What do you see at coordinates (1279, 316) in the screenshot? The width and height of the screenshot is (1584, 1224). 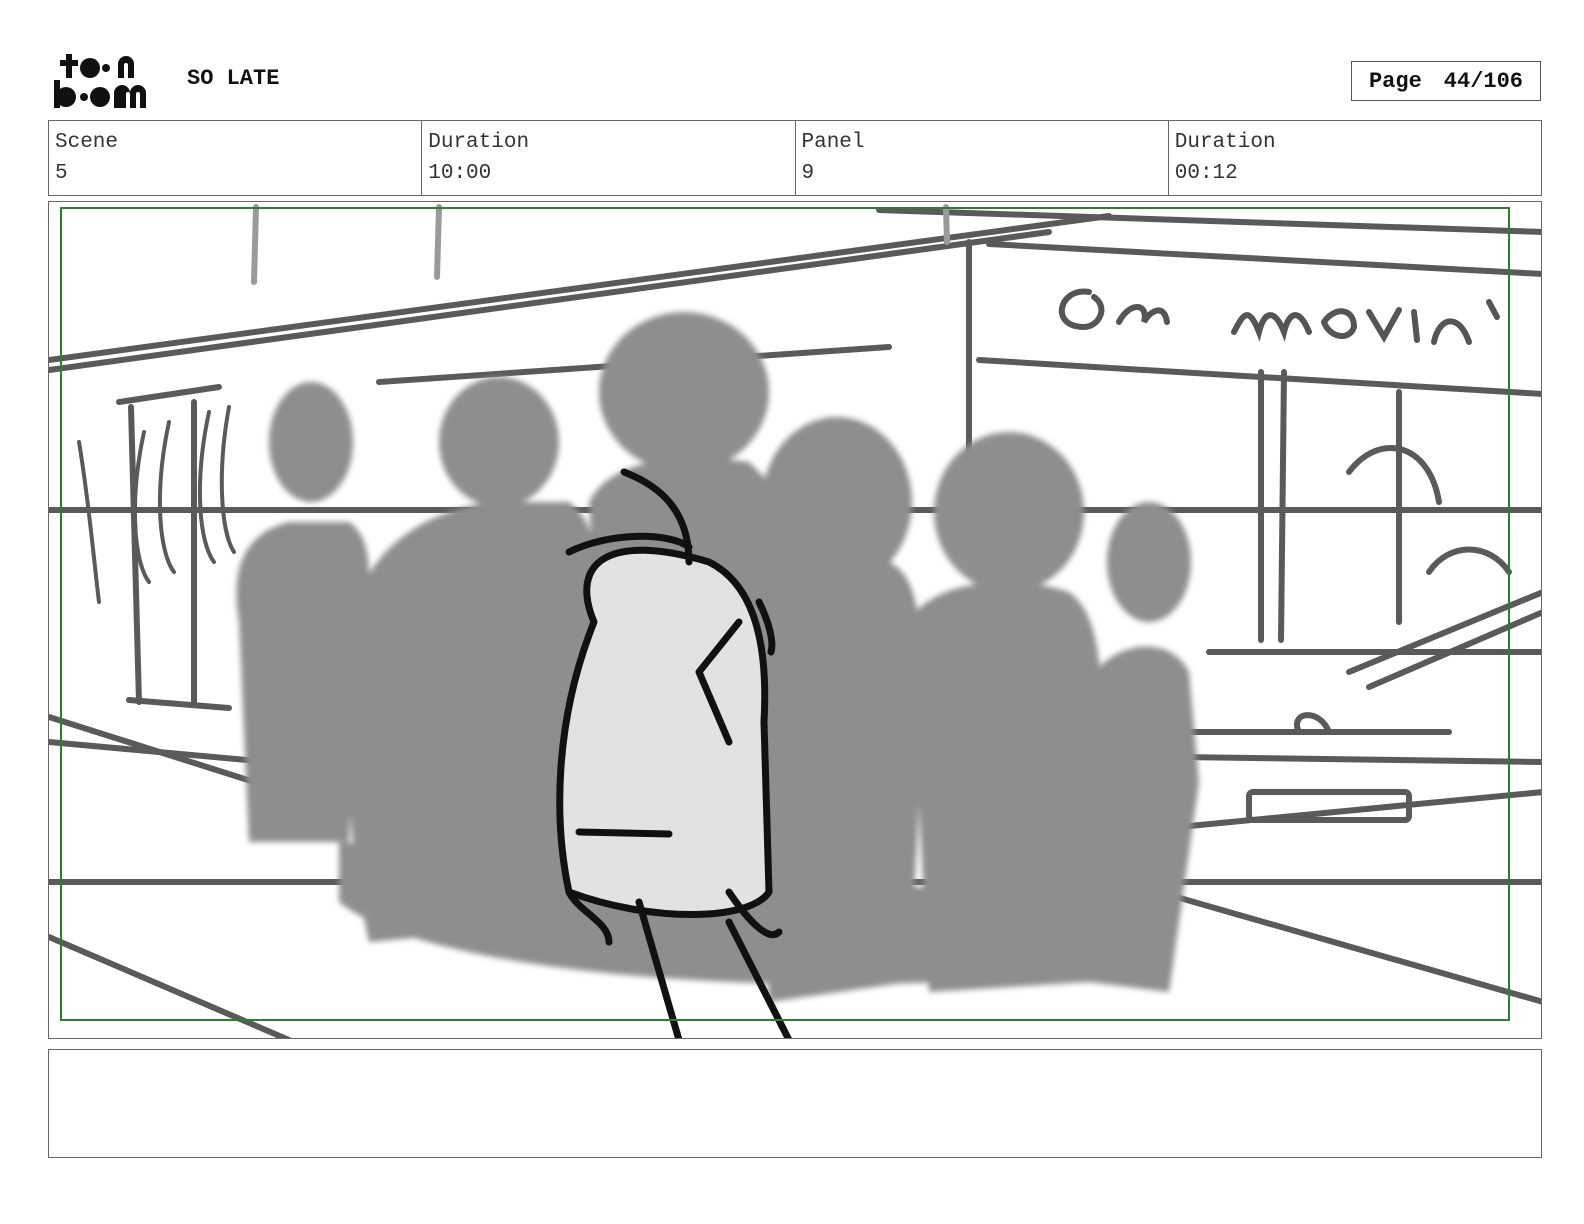 I see `storefront-sign` at bounding box center [1279, 316].